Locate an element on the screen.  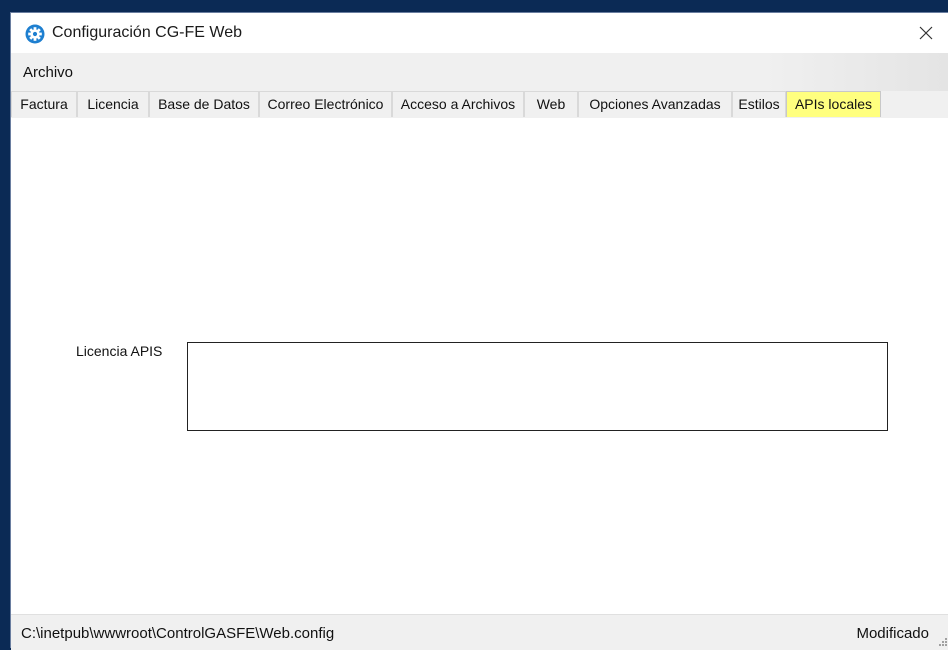
status-modified: Modificado is located at coordinates (892, 633).